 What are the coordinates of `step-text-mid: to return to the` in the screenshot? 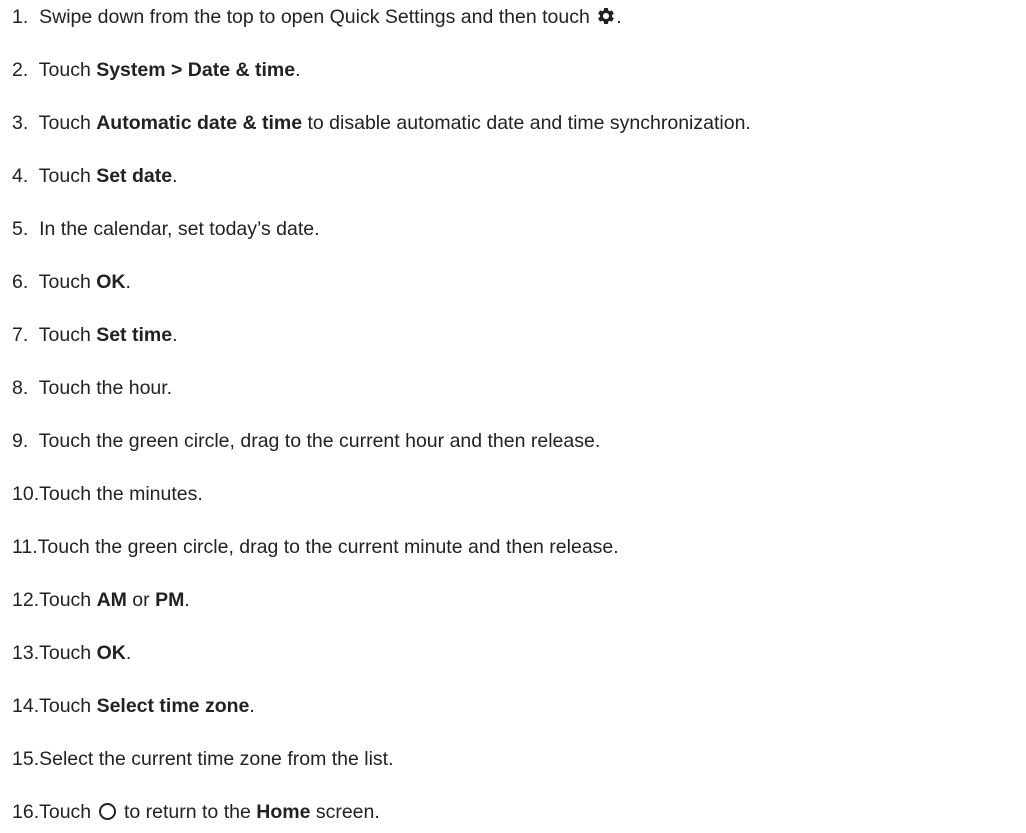 It's located at (187, 812).